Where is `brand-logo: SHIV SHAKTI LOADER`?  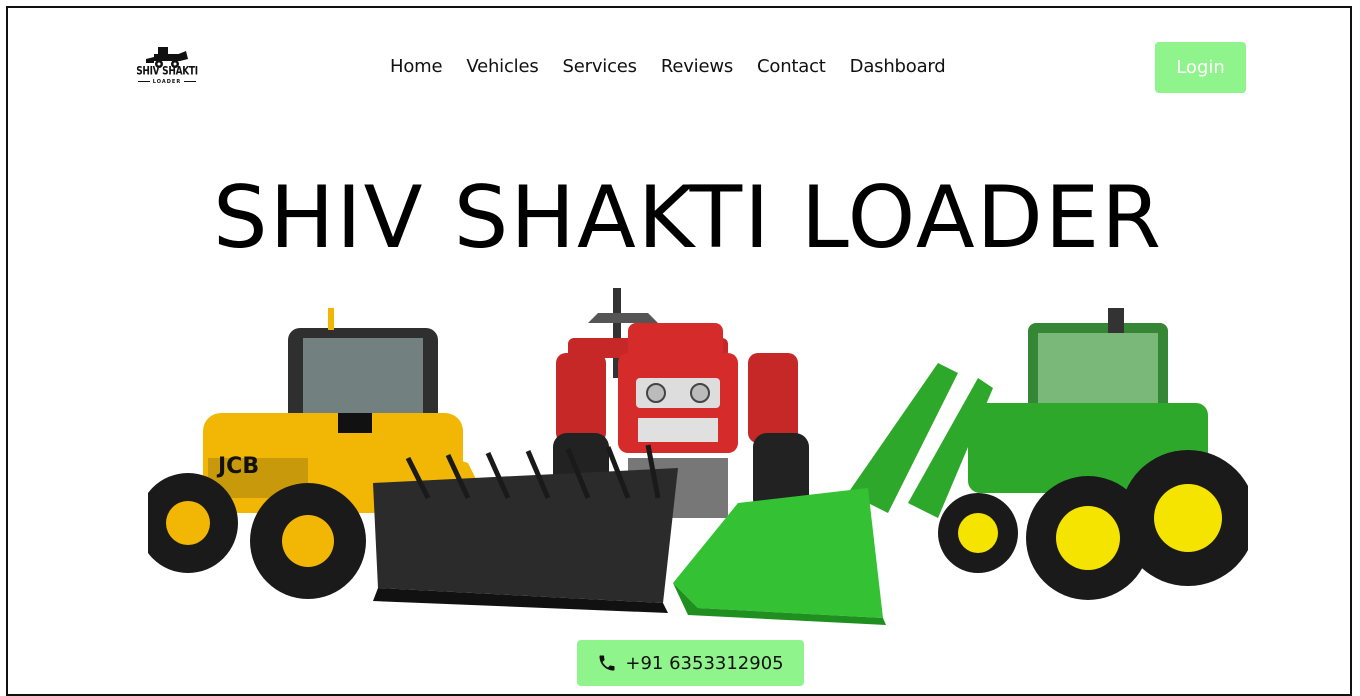
brand-logo: SHIV SHAKTI LOADER is located at coordinates (167, 67).